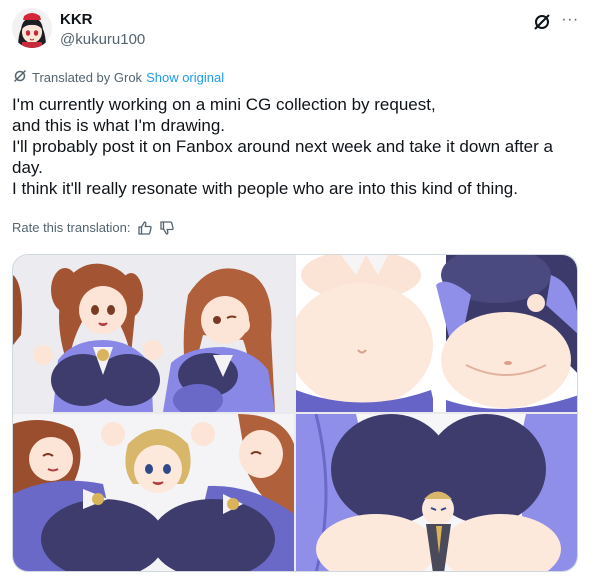 The height and width of the screenshot is (583, 596). I want to click on thumbs-down-icon, so click(167, 228).